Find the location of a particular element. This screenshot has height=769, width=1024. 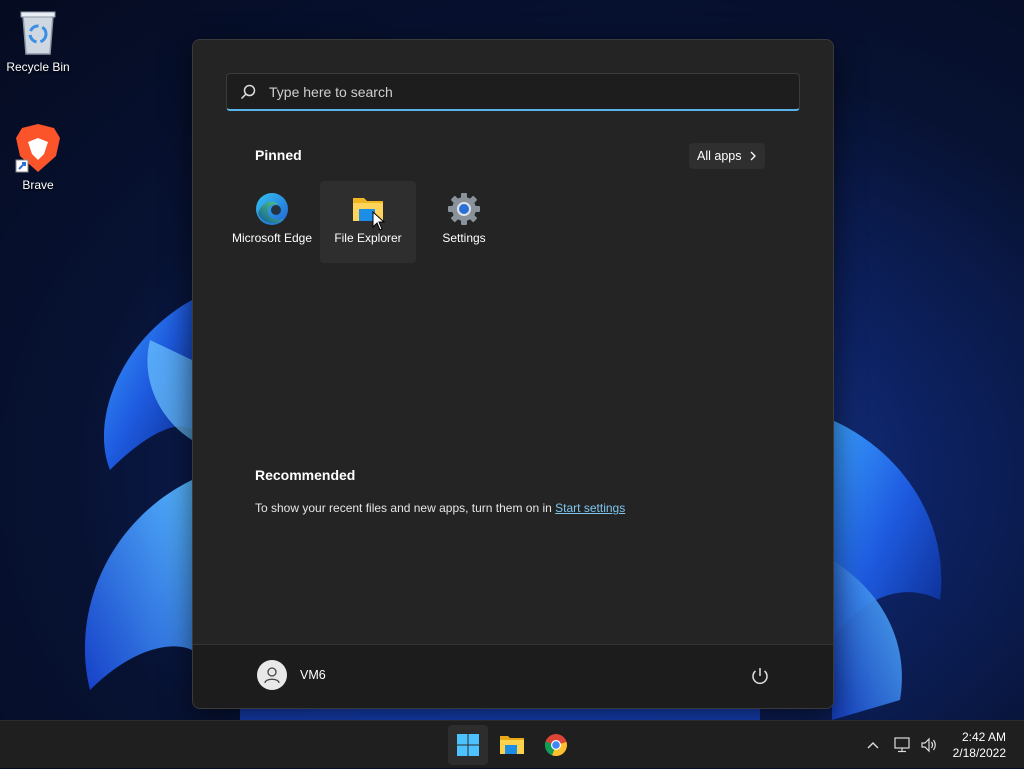

desktop-icon-label: Recycle Bin is located at coordinates (38, 67).